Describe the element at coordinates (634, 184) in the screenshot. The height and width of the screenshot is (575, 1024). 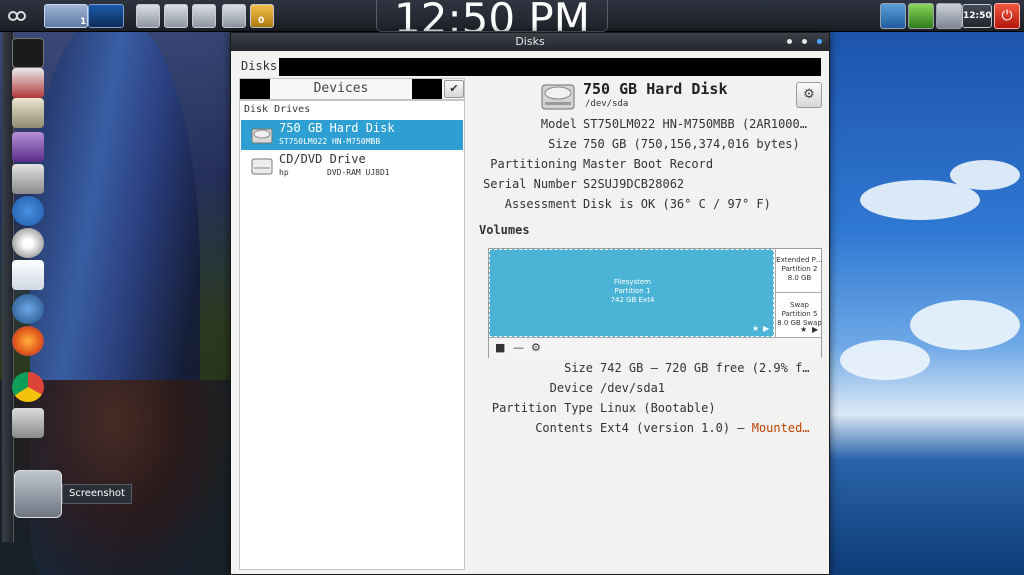
I see `prop-serial-value: S2SUJ9DCB28062` at that location.